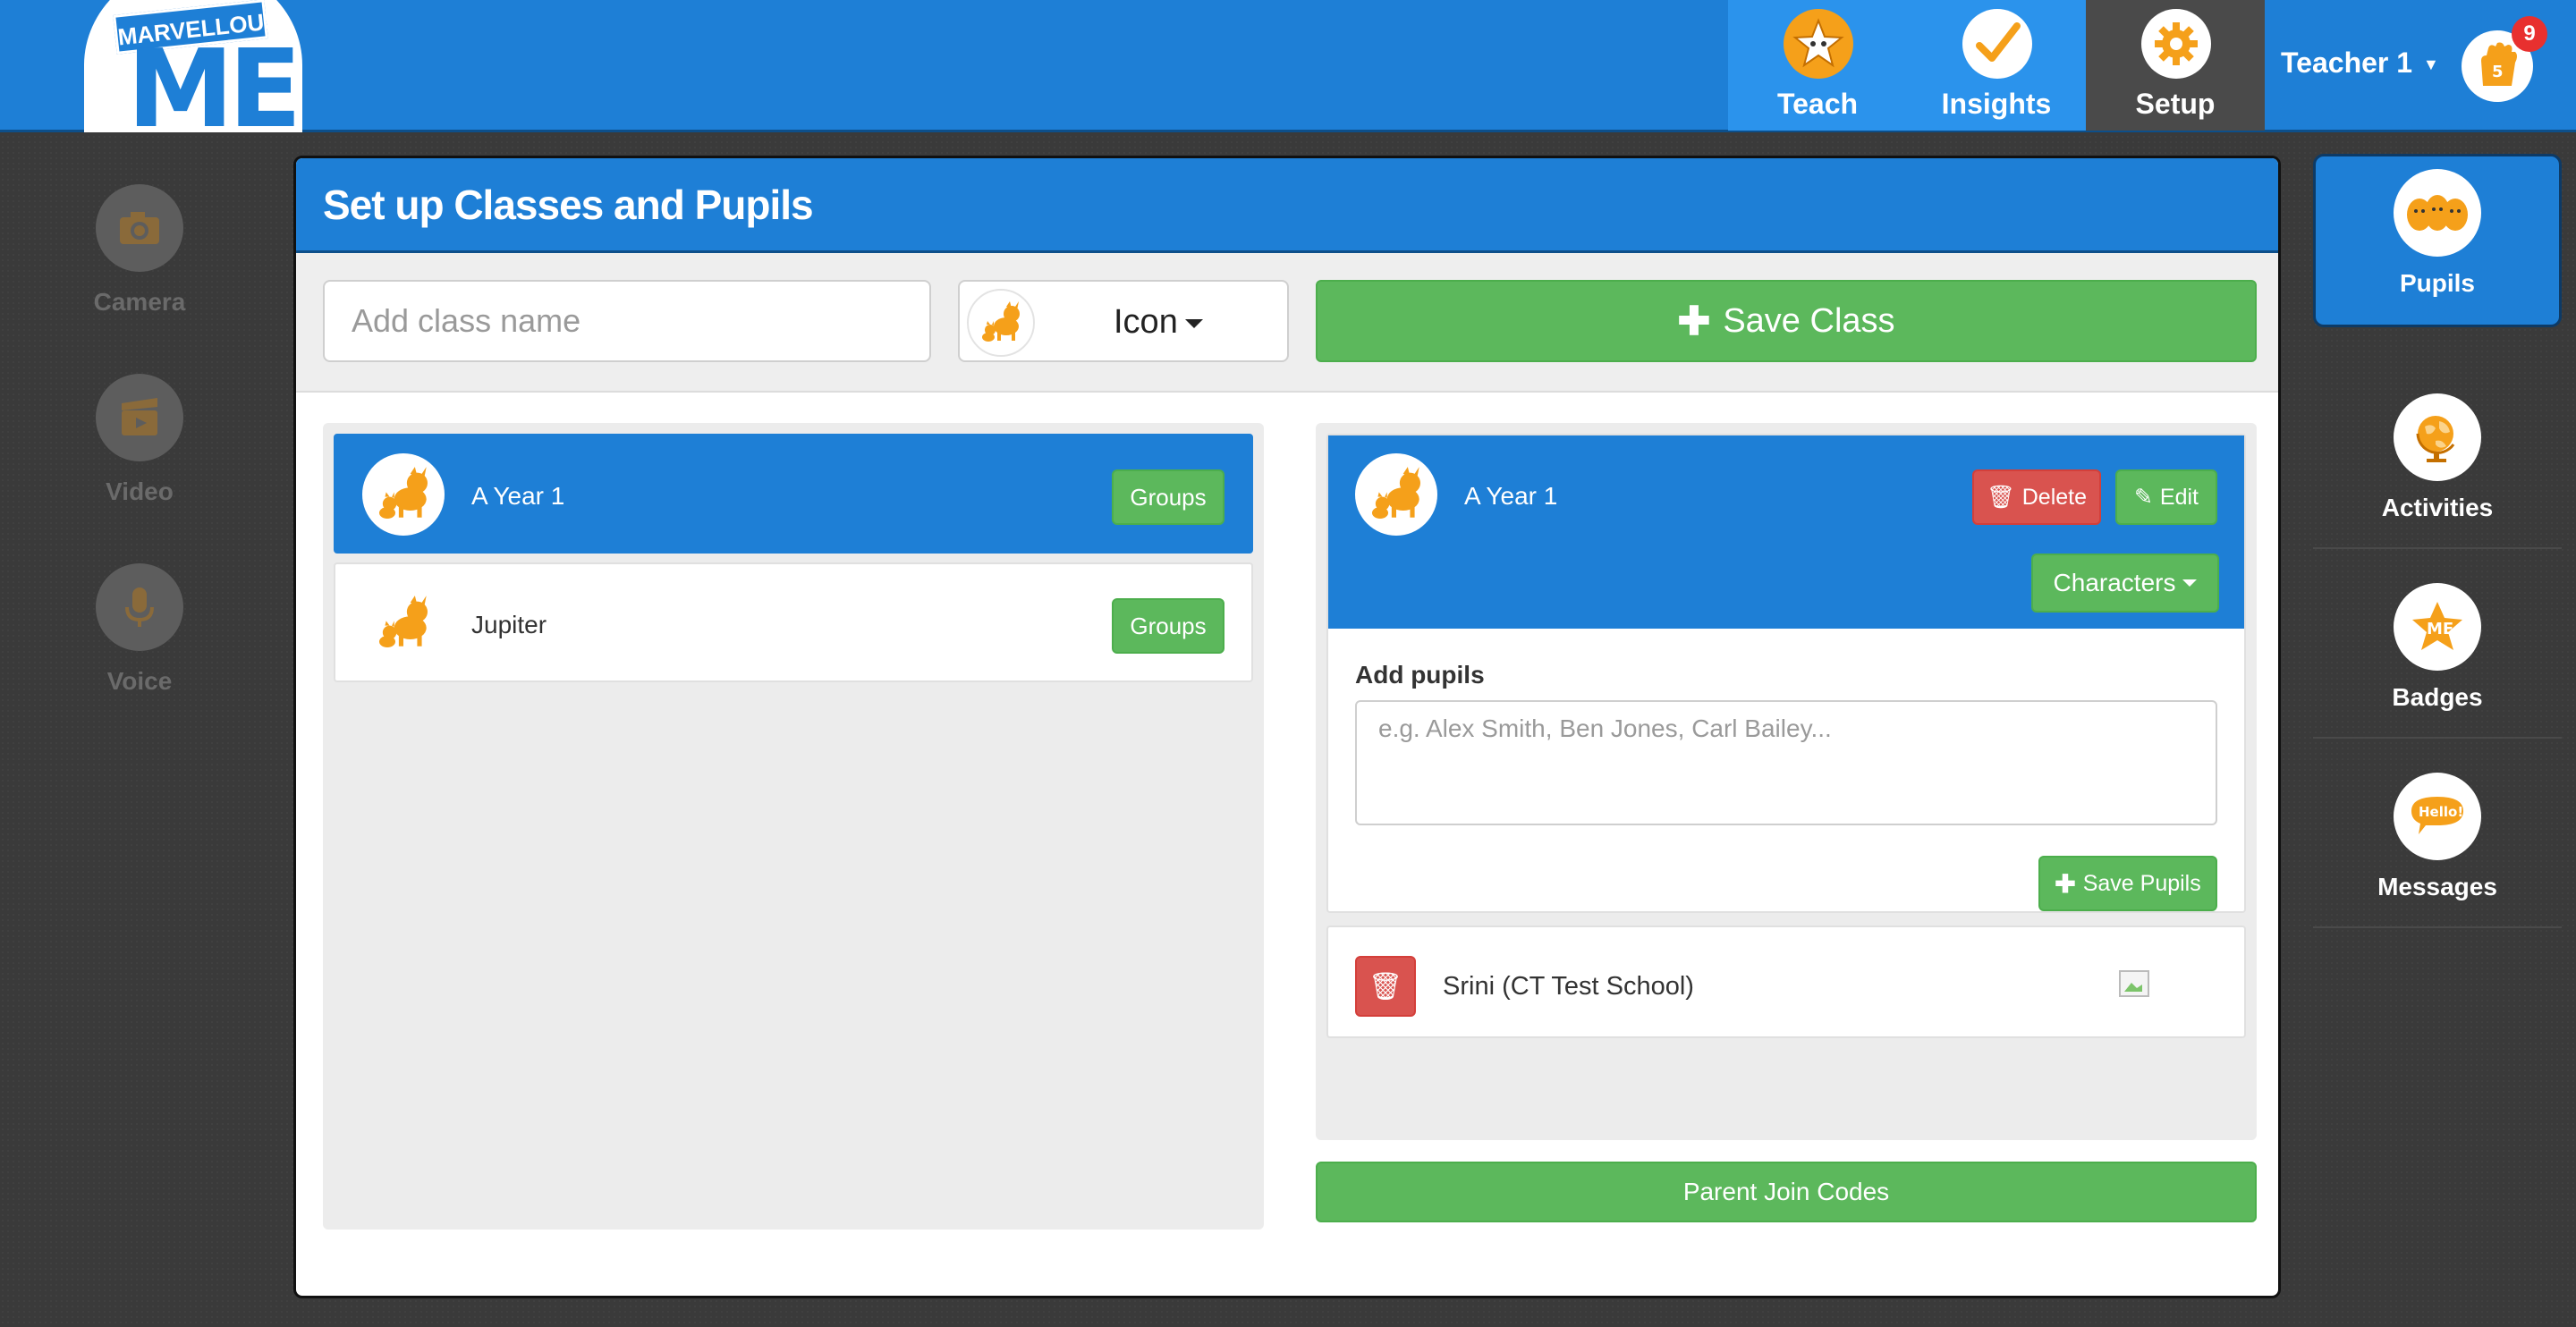 This screenshot has width=2576, height=1327. What do you see at coordinates (2498, 72) in the screenshot?
I see `svg-text: 5` at bounding box center [2498, 72].